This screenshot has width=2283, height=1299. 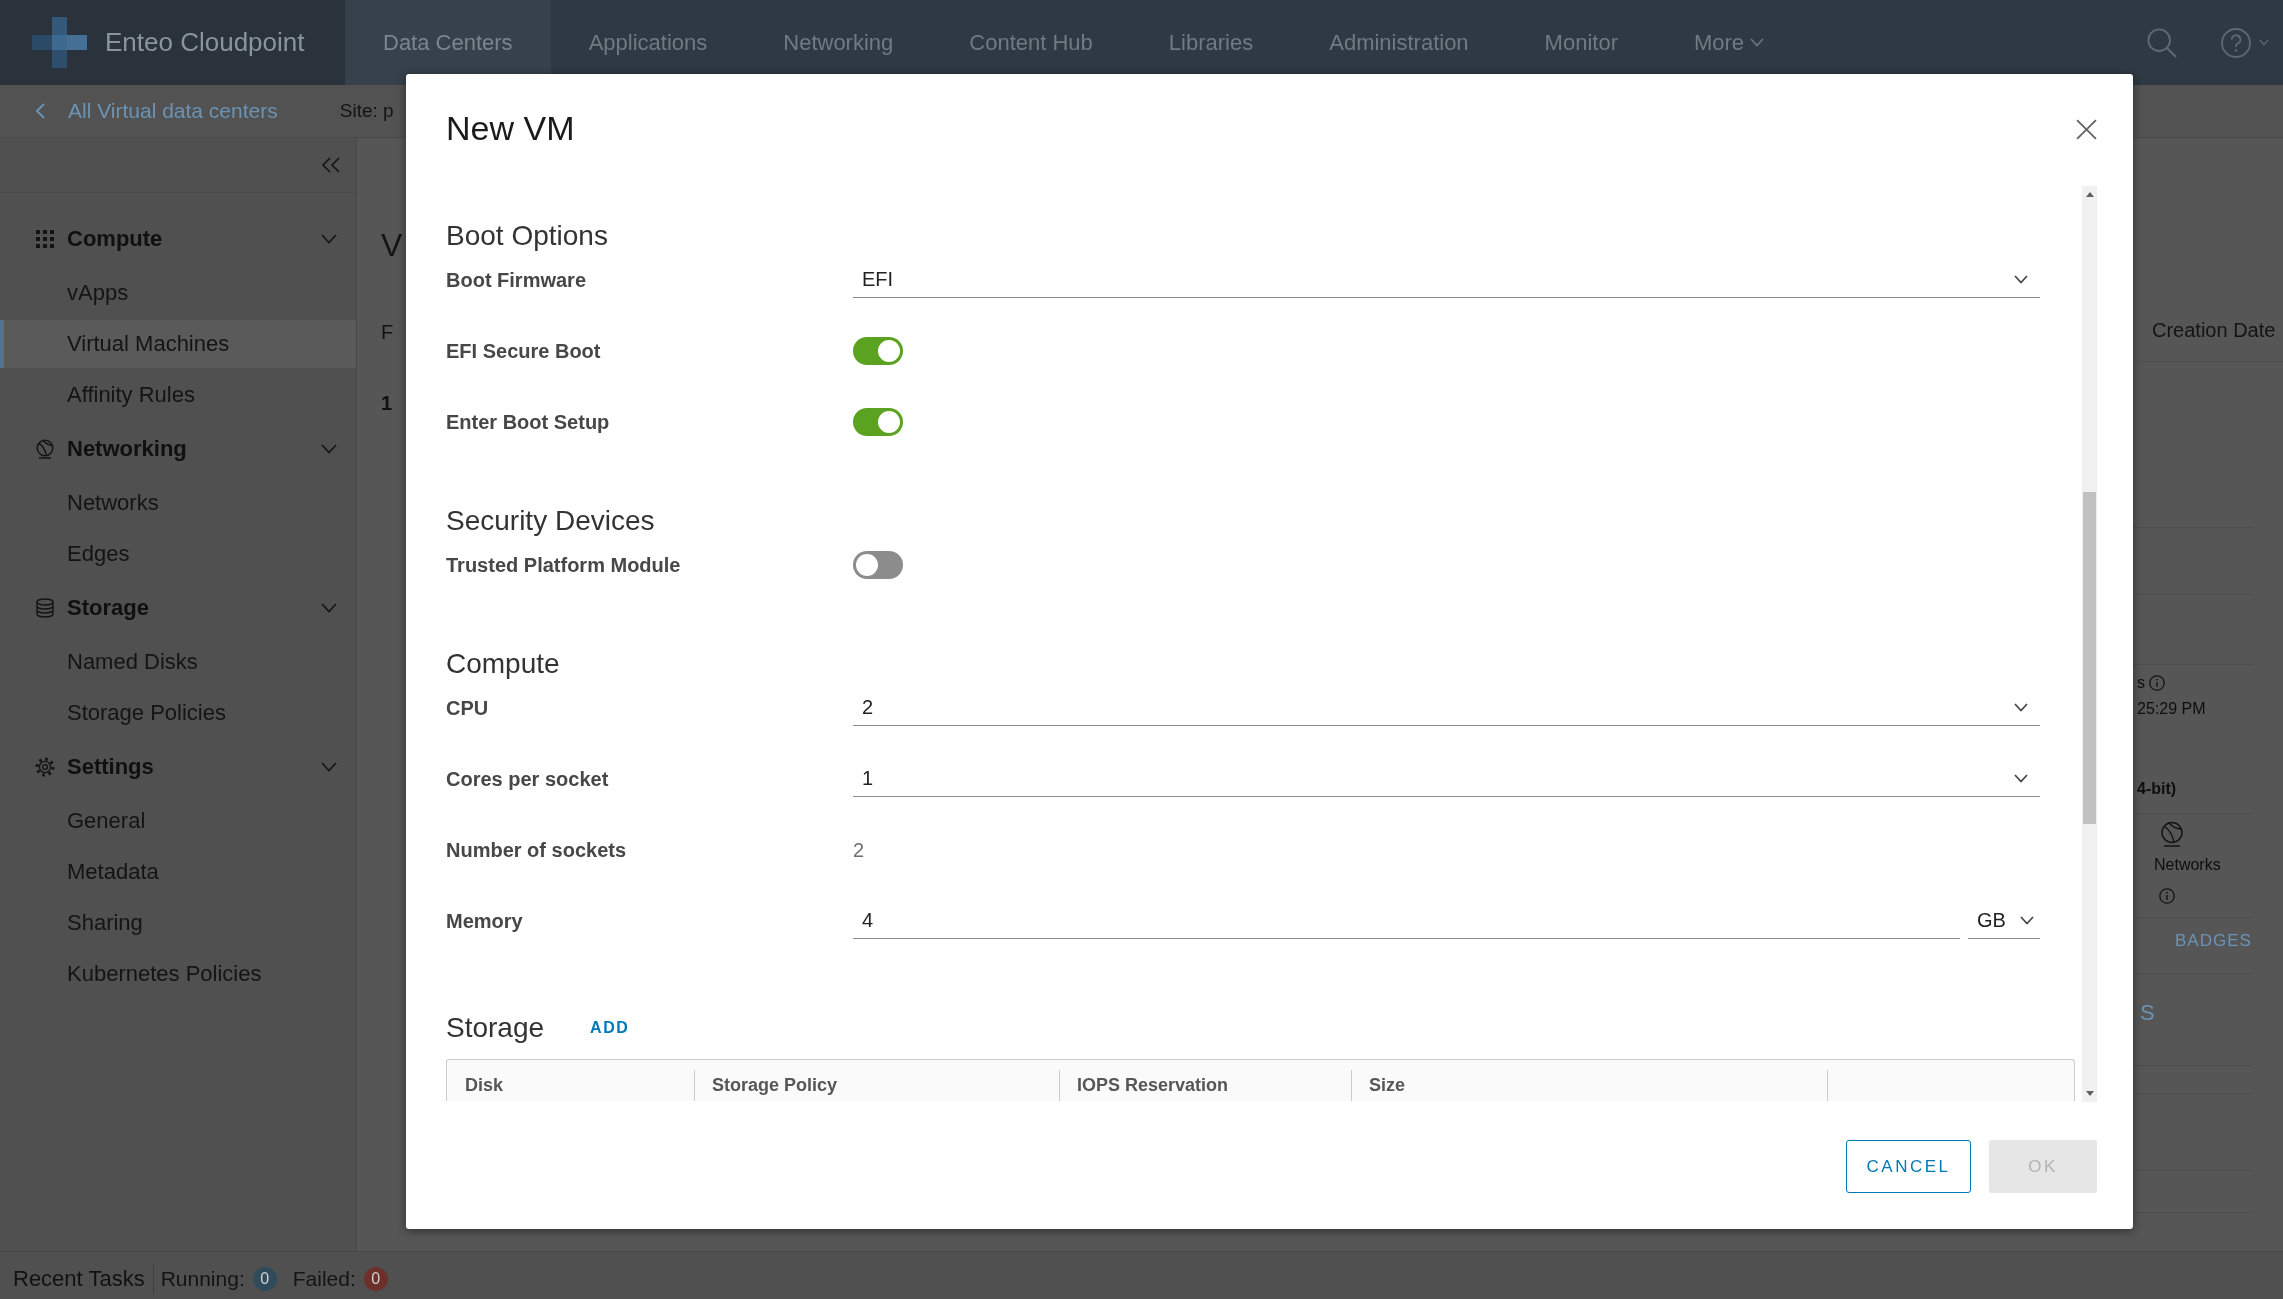 I want to click on plus-logo-icon, so click(x=59, y=42).